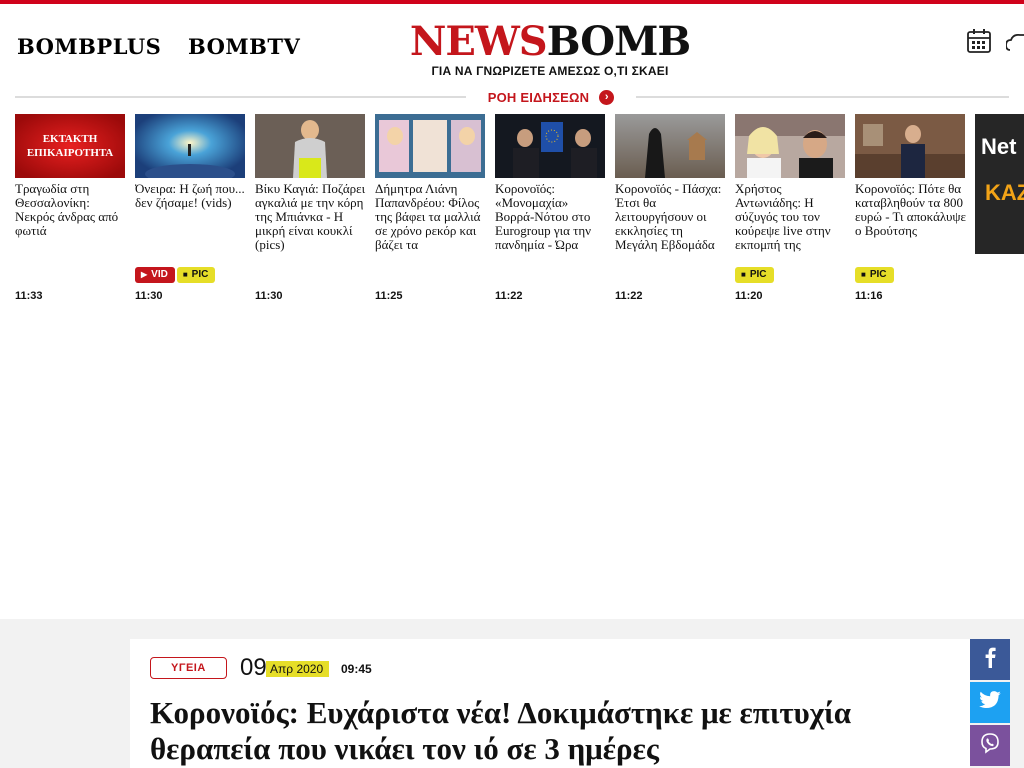 This screenshot has height=768, width=1024. Describe the element at coordinates (979, 43) in the screenshot. I see `calendar-icon` at that location.